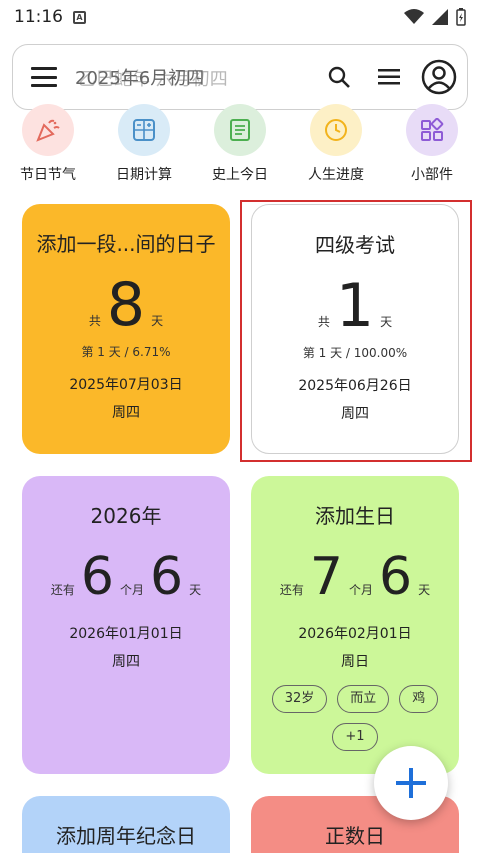 The height and width of the screenshot is (853, 480). What do you see at coordinates (126, 244) in the screenshot?
I see `card-title: 添加一段...间的日子` at bounding box center [126, 244].